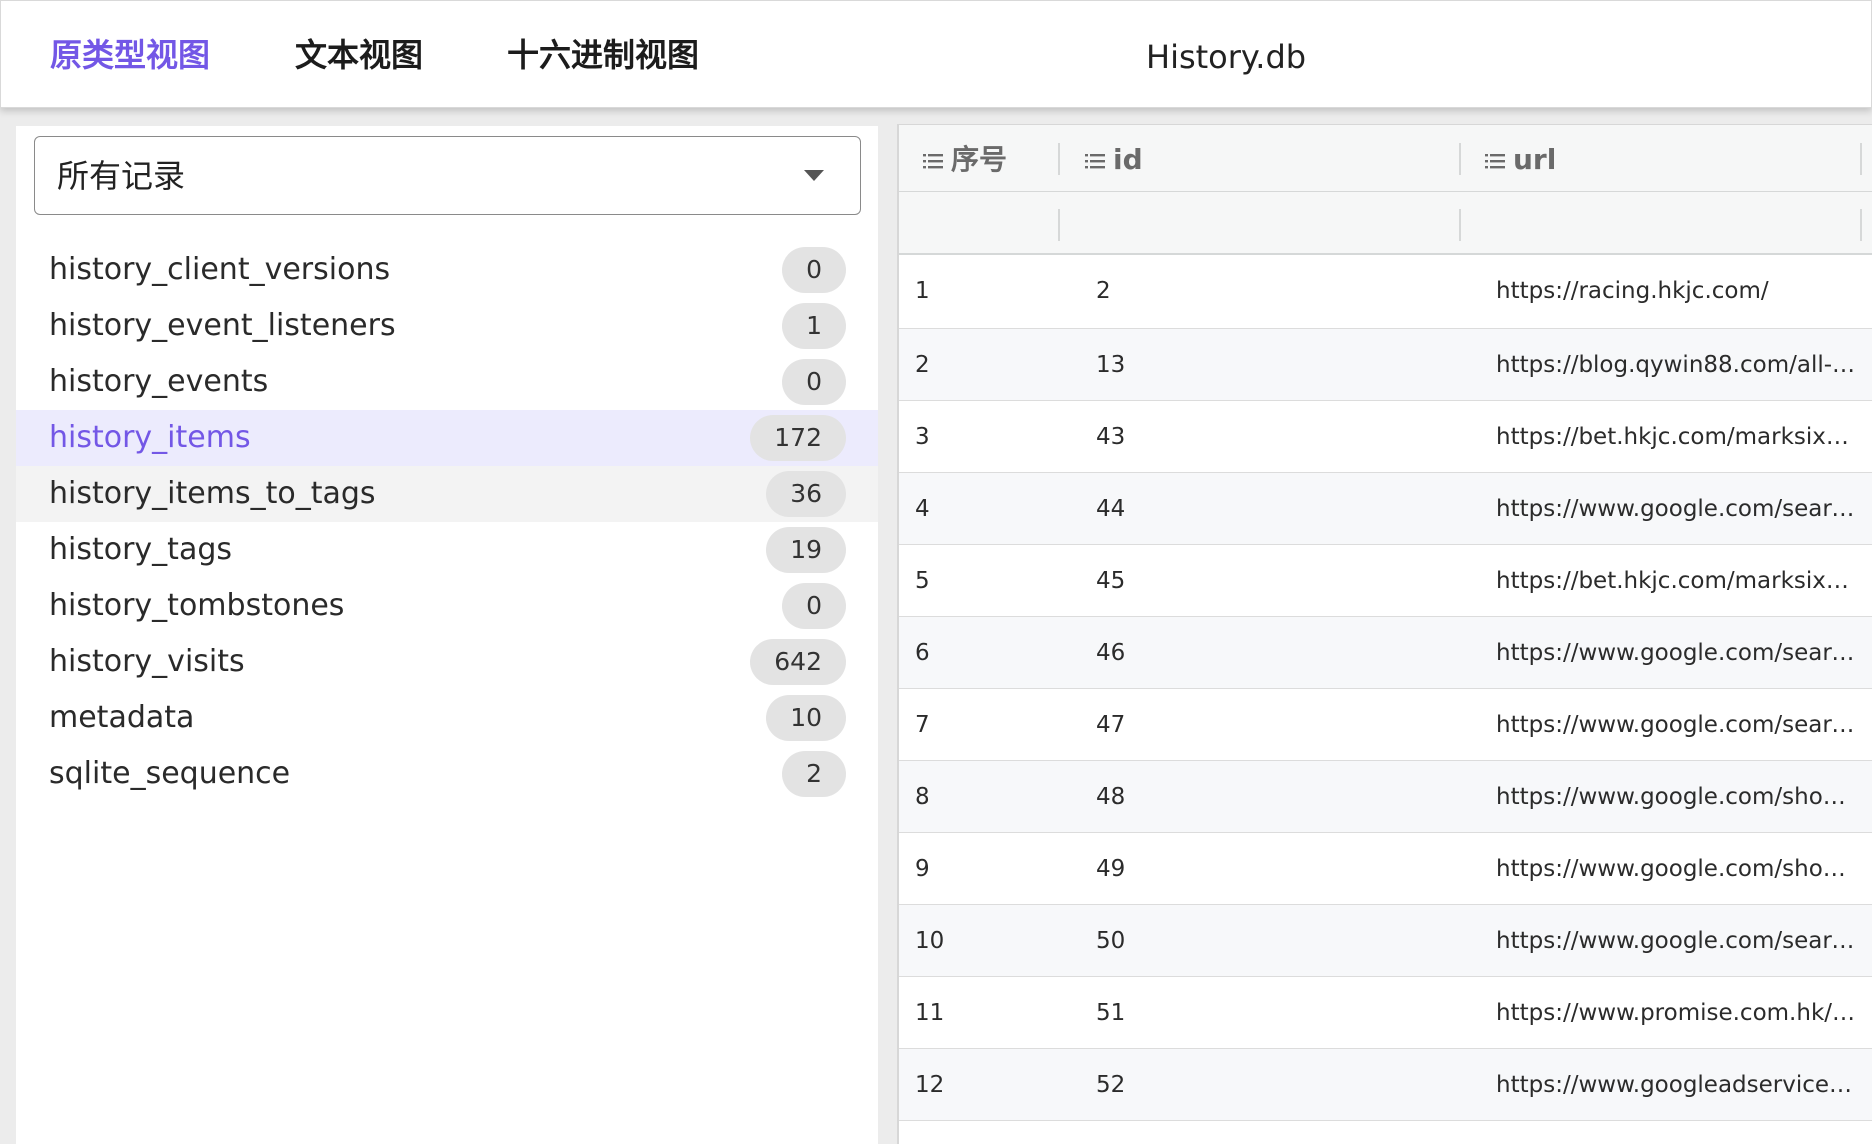 This screenshot has width=1872, height=1144. I want to click on table-name: history_client_versions, so click(220, 269).